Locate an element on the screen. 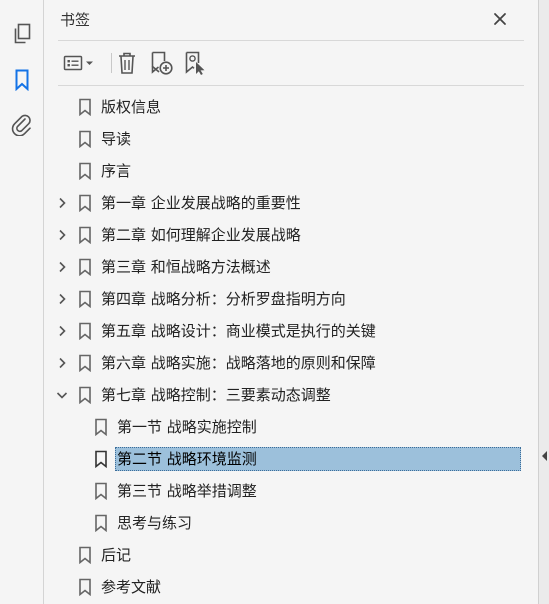 The width and height of the screenshot is (549, 604). bookmarks-toolbar is located at coordinates (291, 63).